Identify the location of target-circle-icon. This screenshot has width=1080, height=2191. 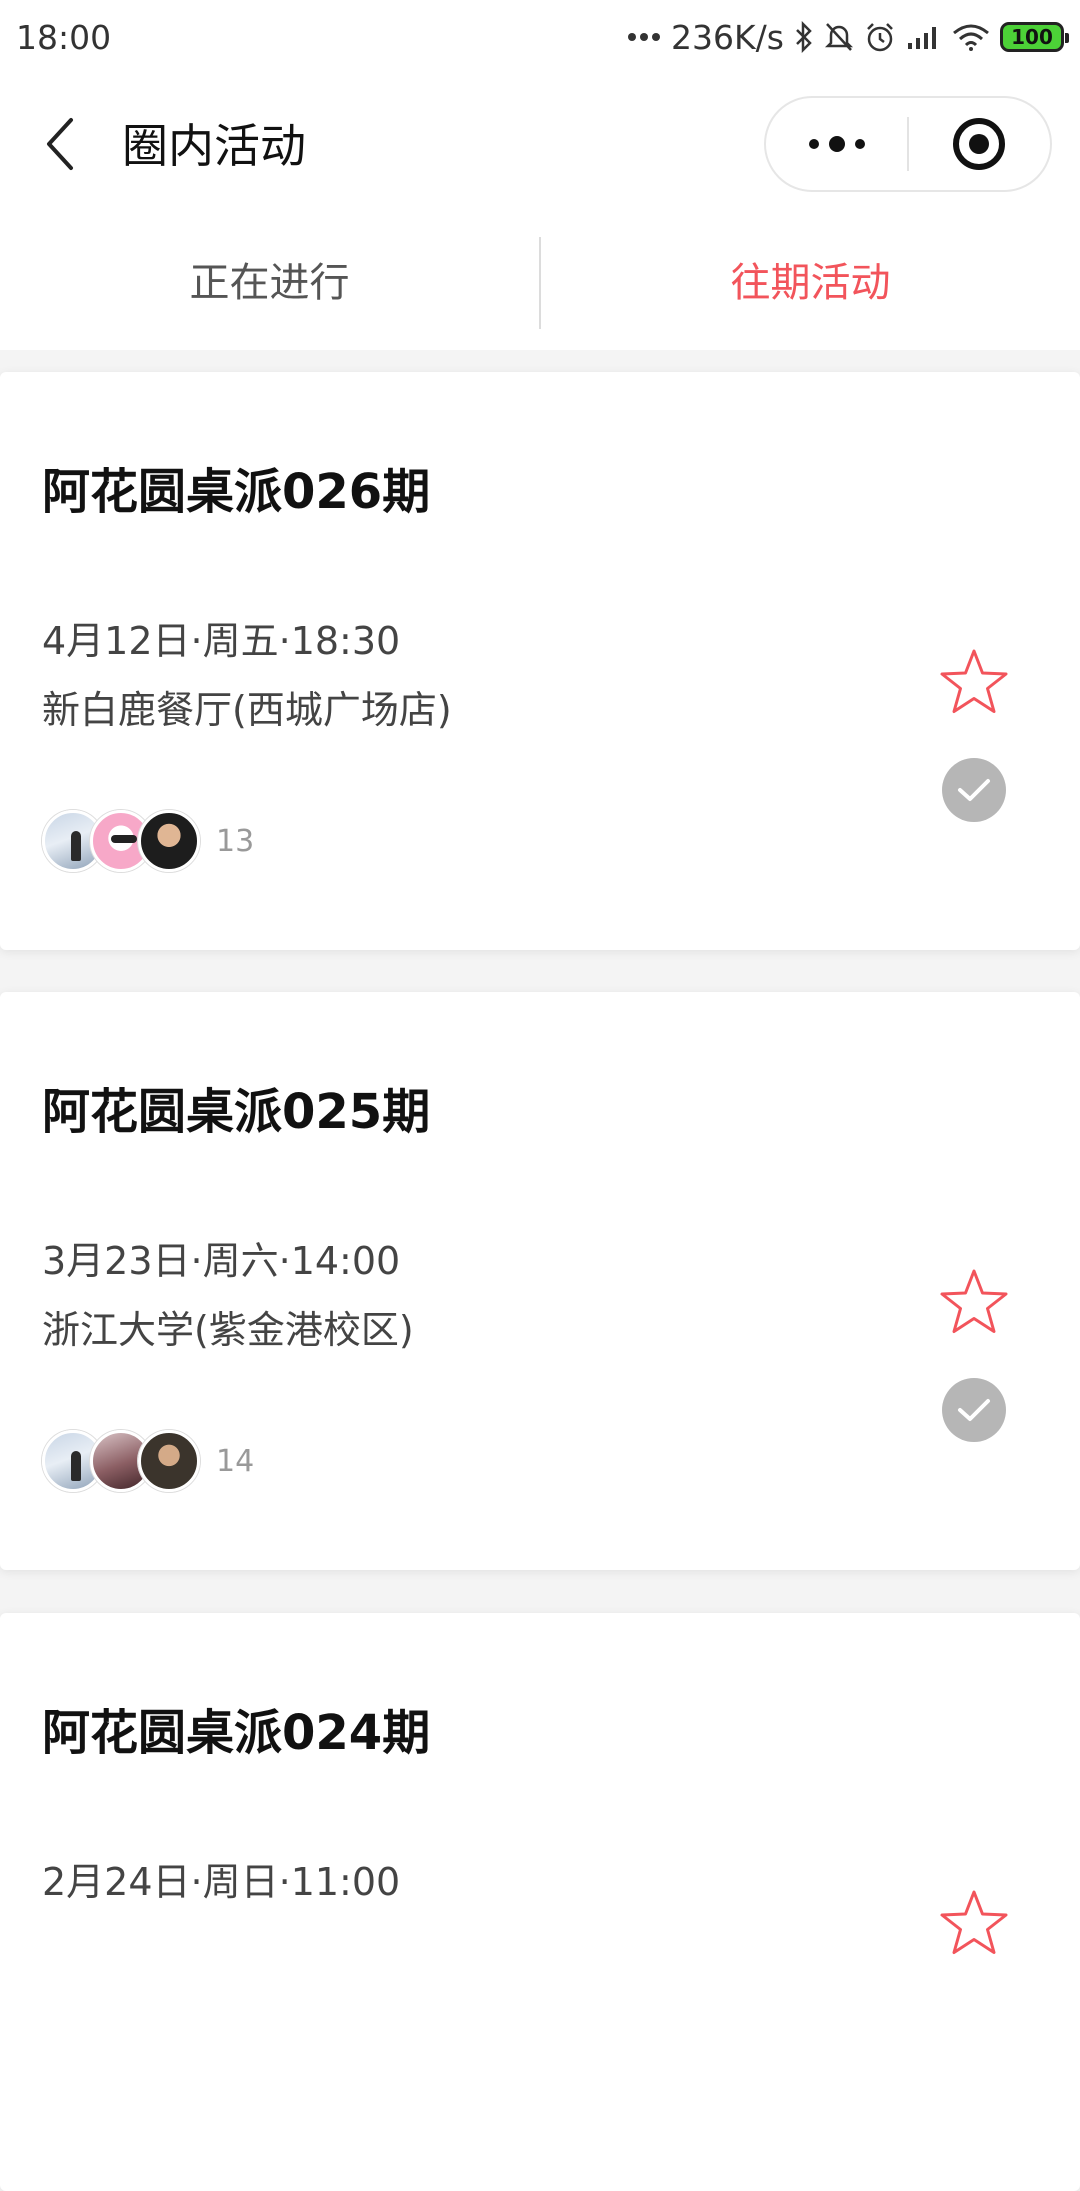
(979, 144).